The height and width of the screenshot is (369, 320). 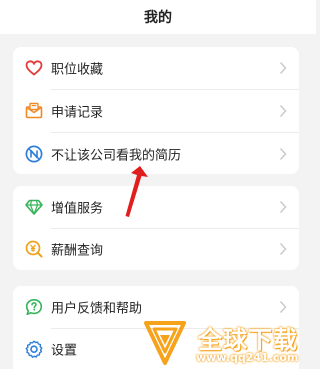 I want to click on page-title: 我的, so click(x=158, y=18).